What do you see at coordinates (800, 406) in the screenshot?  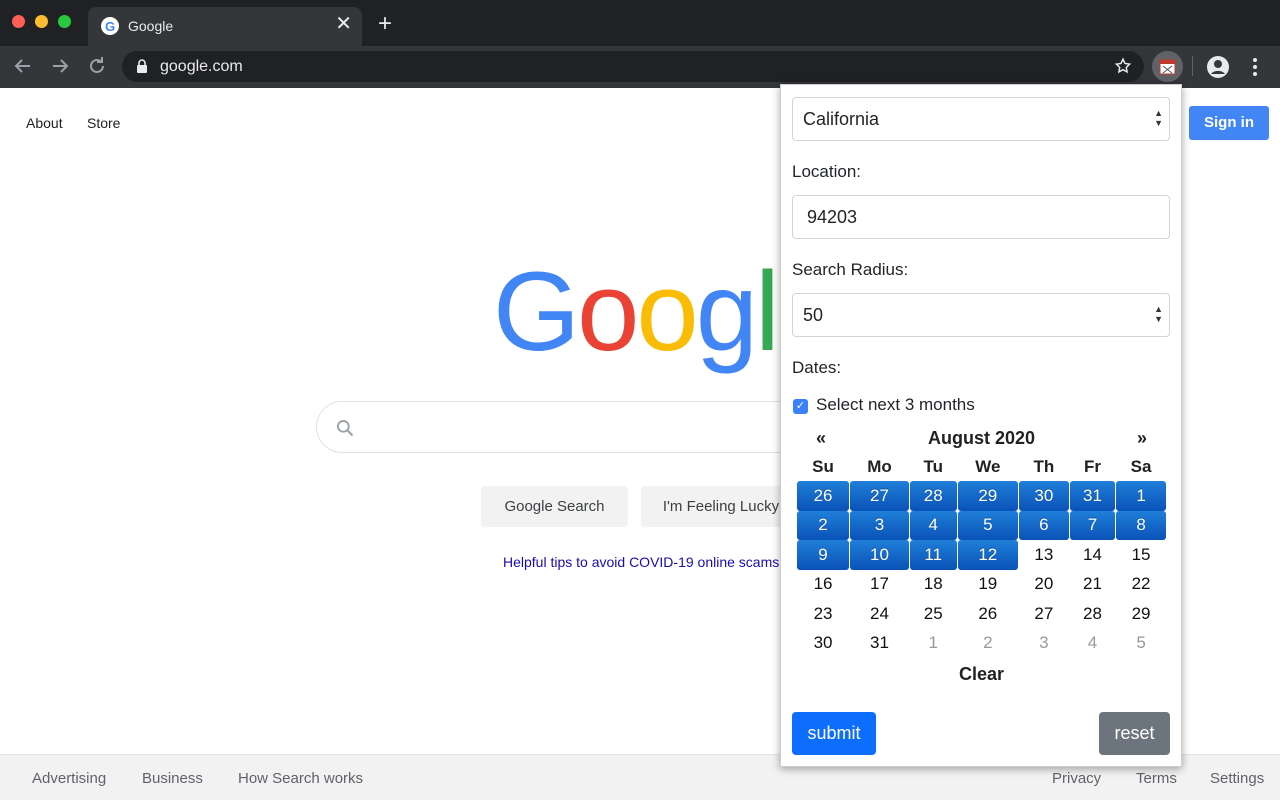 I see `select-next-months-checkbox: ✓` at bounding box center [800, 406].